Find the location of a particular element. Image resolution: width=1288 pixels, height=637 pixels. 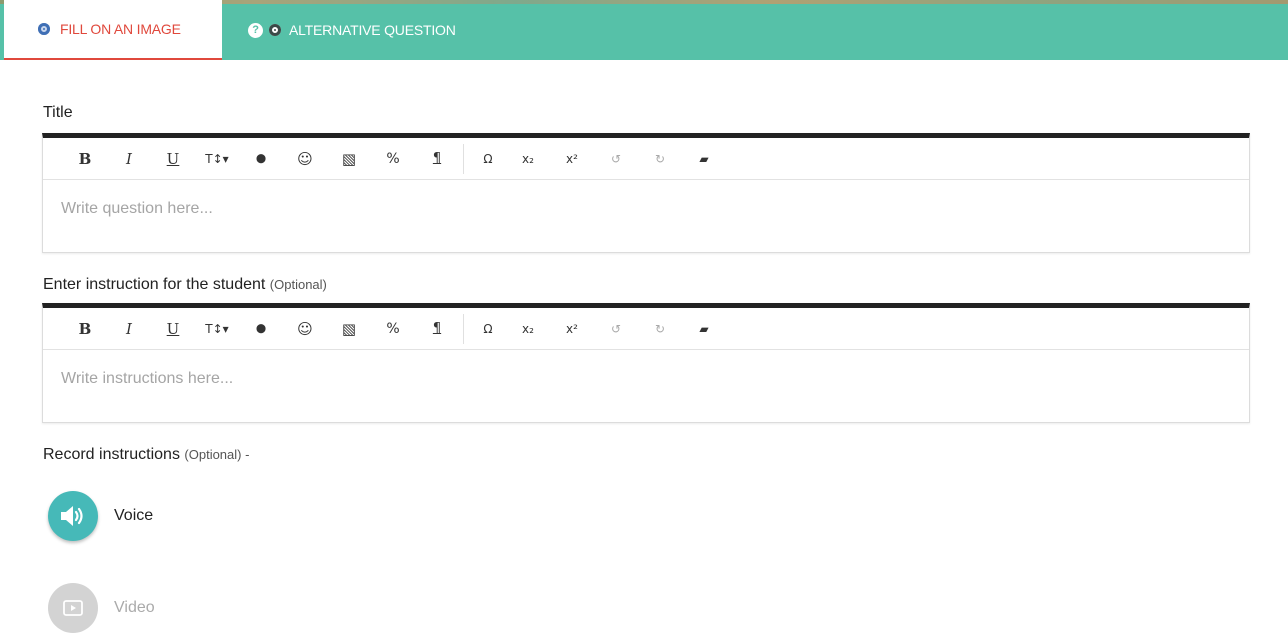

title-toolbar: B I U T↕▾ ⬤ ☺ ▧ % ¶ Ω x₂ x² ↺ ↻ ▰ is located at coordinates (646, 159).